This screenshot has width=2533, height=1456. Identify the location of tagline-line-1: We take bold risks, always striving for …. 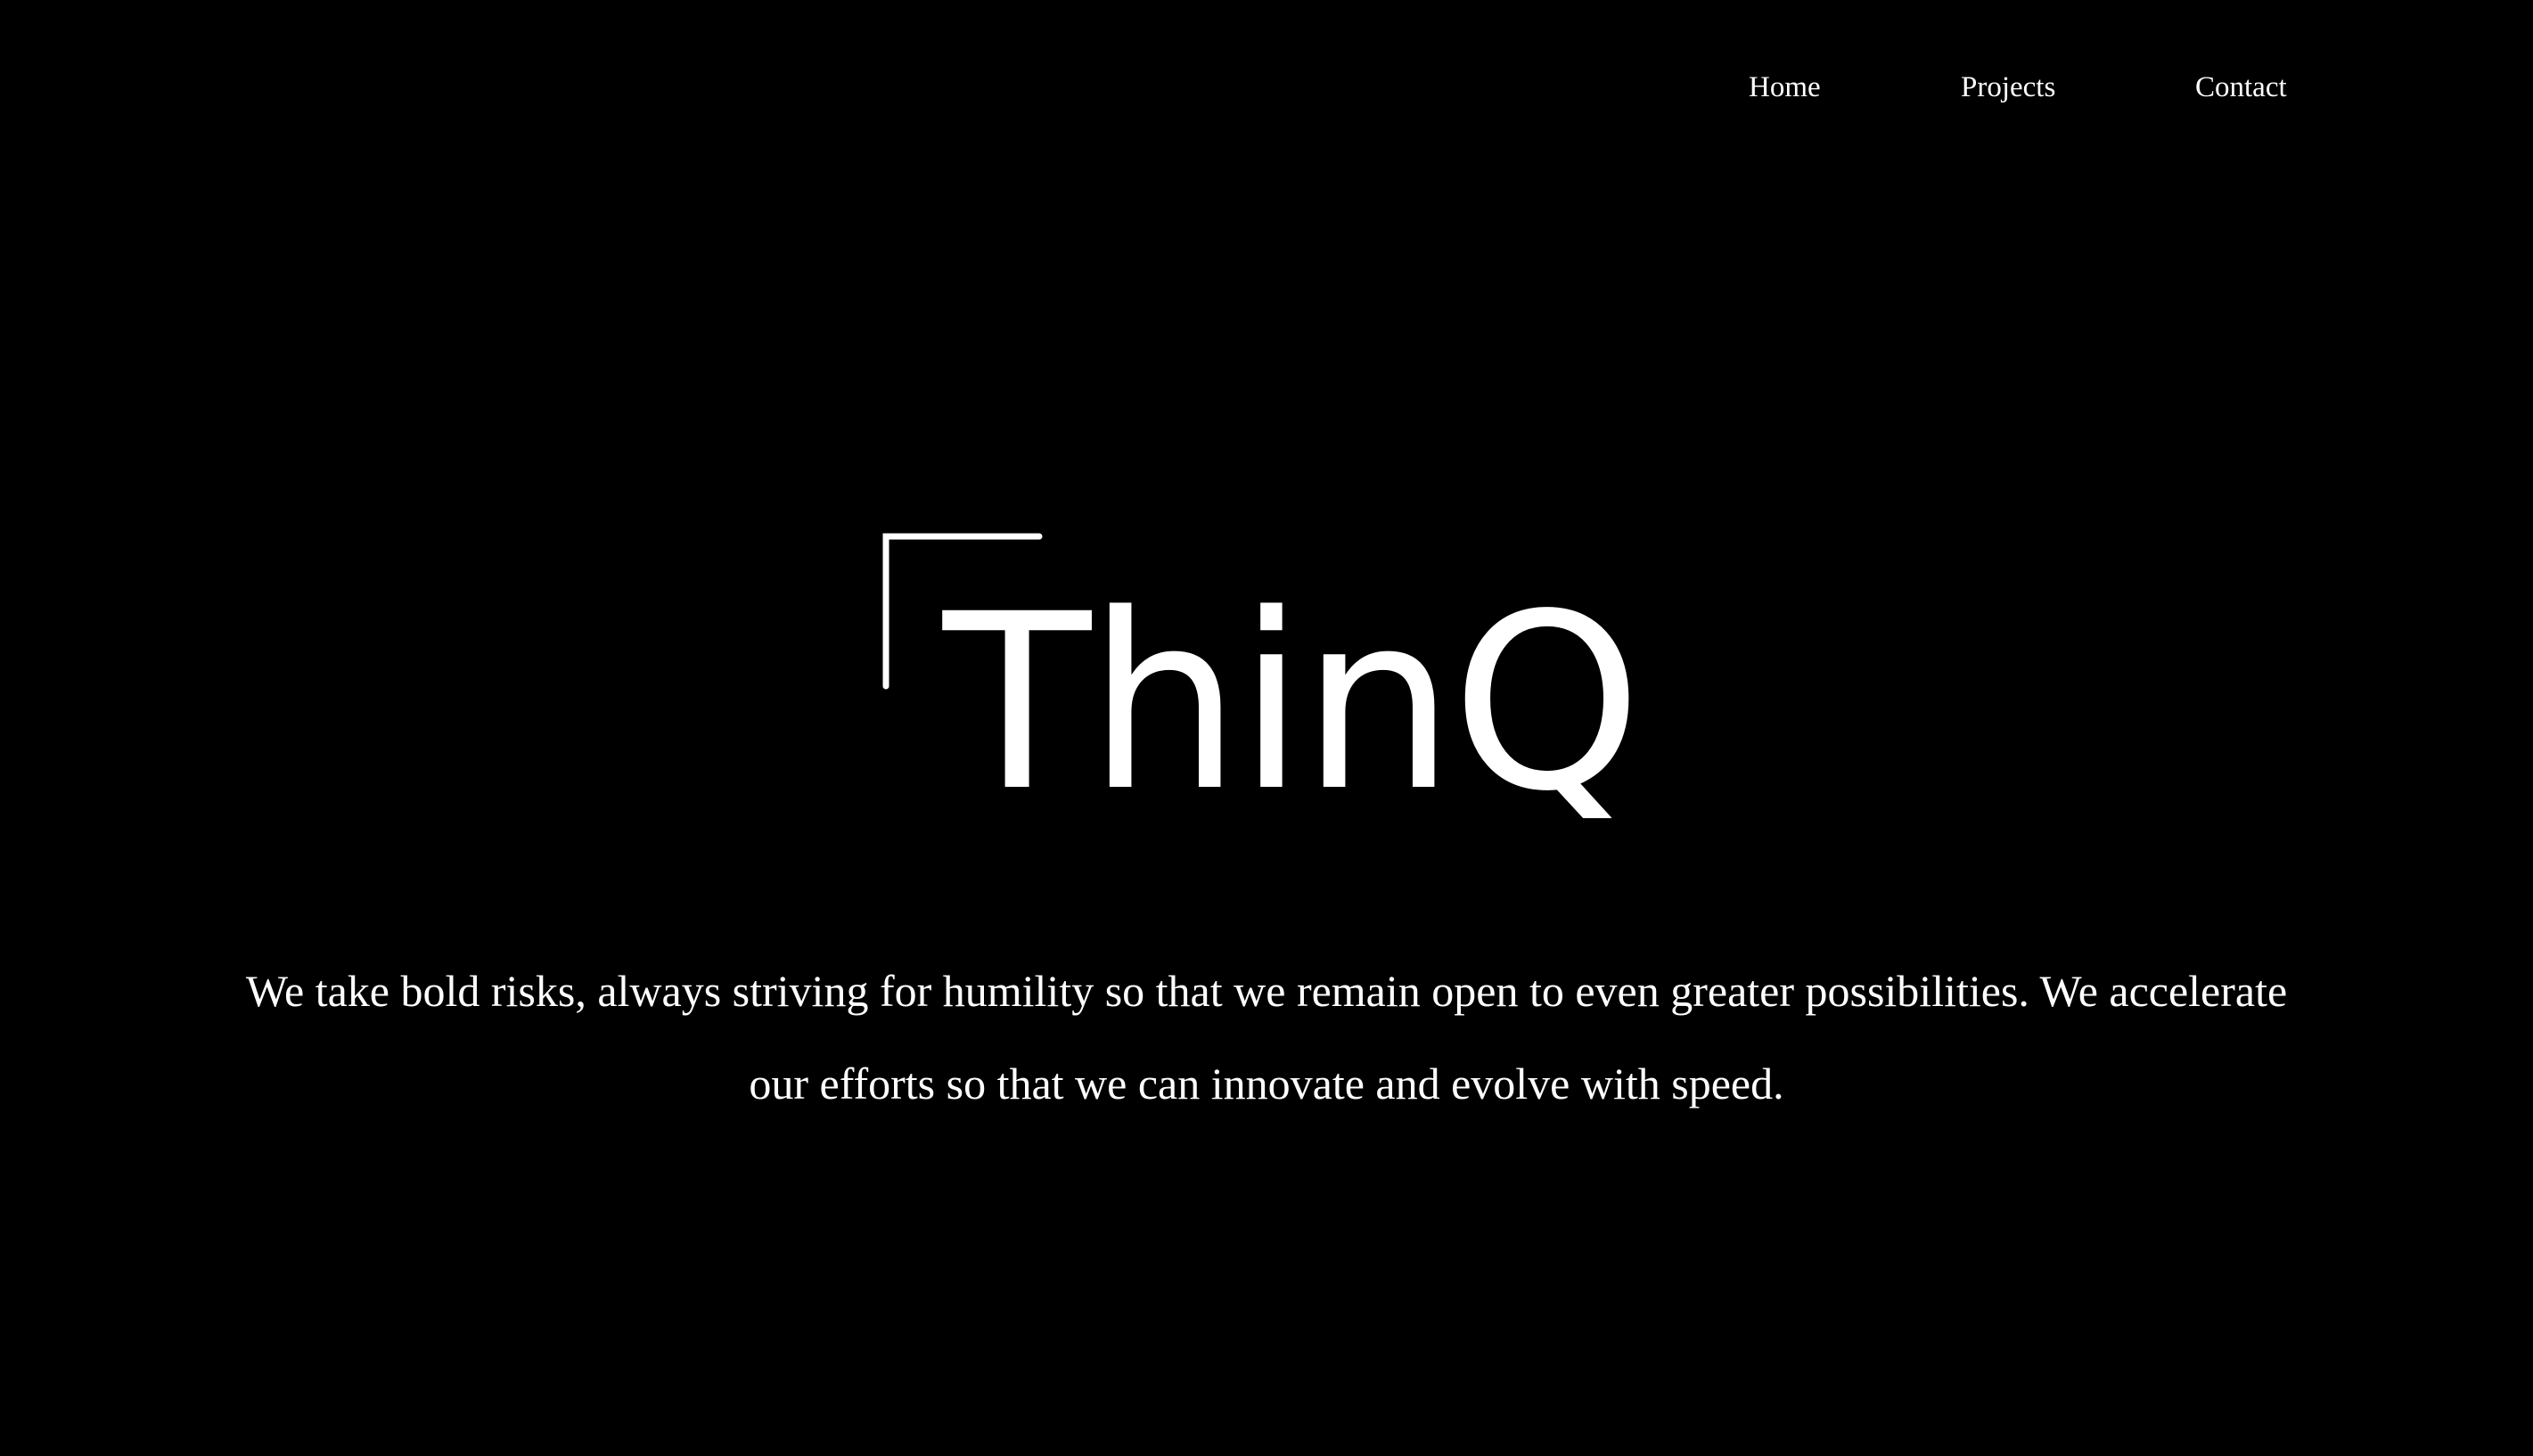
(1266, 991).